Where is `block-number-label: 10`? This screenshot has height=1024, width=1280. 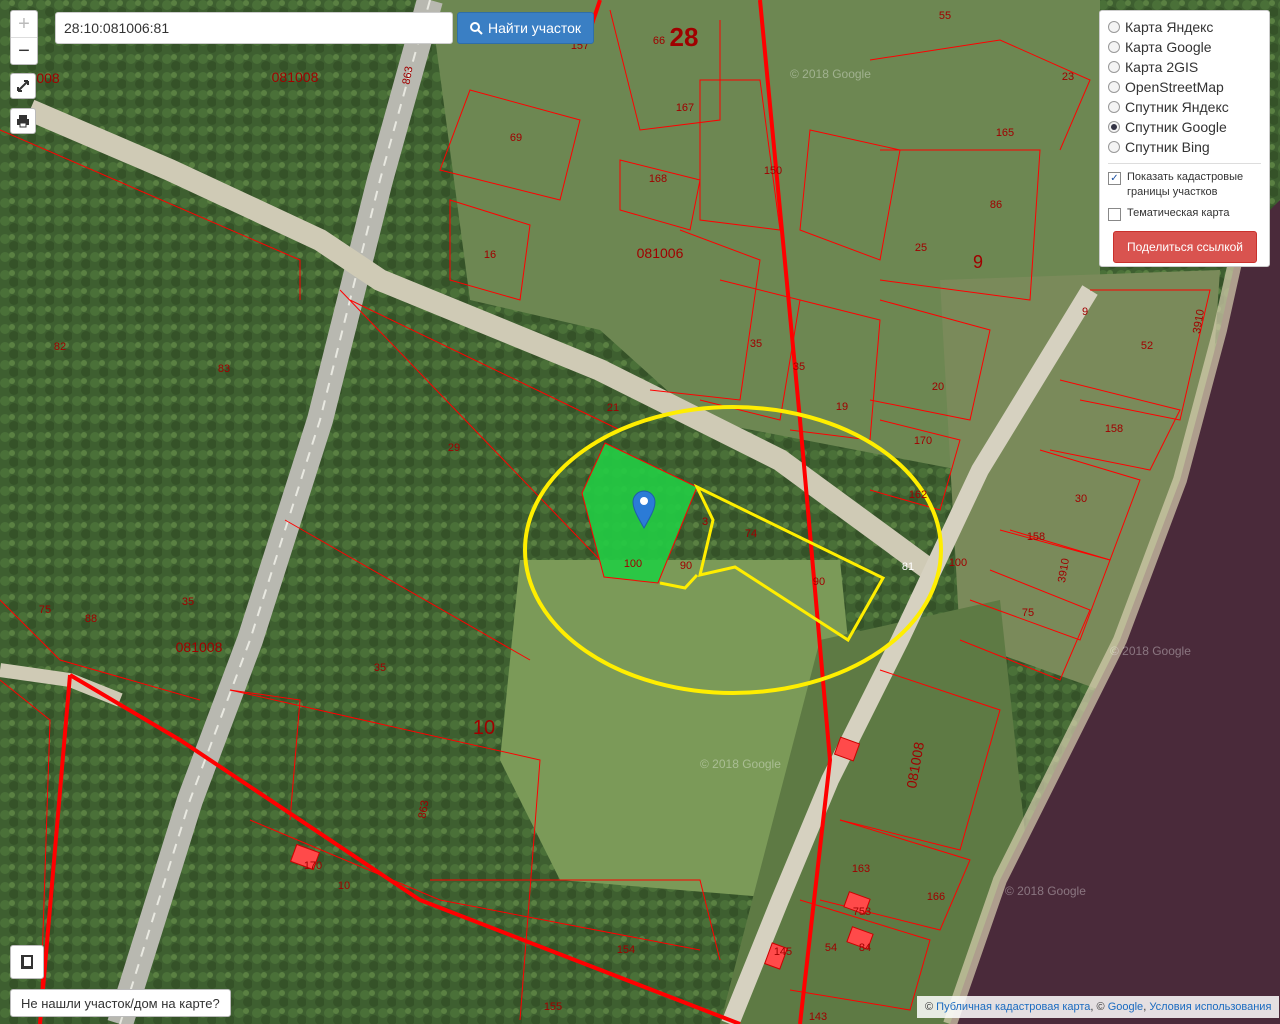
block-number-label: 10 is located at coordinates (484, 728).